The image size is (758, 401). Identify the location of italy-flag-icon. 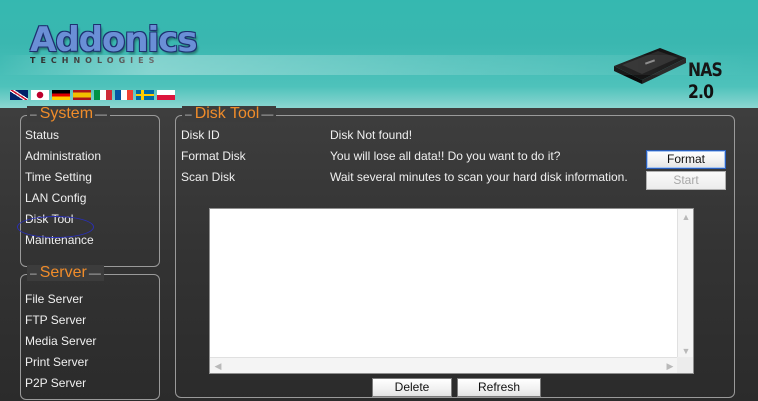
(103, 95).